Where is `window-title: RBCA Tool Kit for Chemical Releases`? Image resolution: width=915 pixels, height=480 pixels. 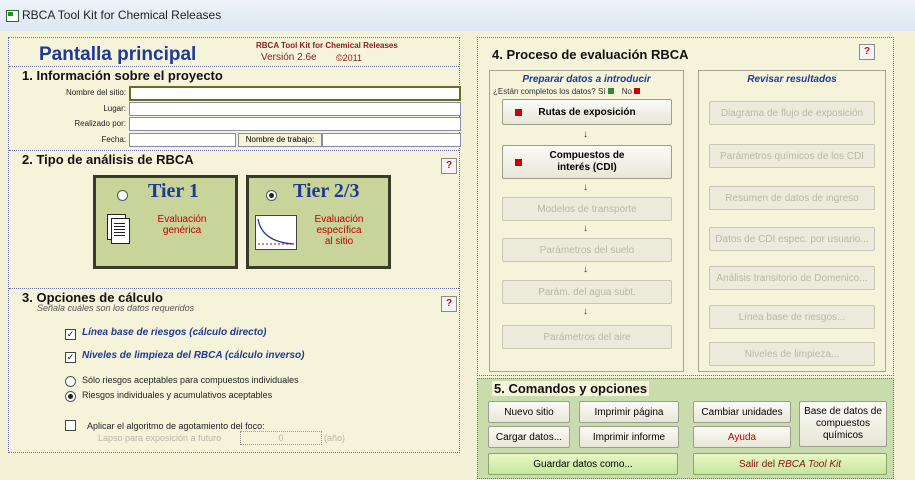
window-title: RBCA Tool Kit for Chemical Releases is located at coordinates (122, 15).